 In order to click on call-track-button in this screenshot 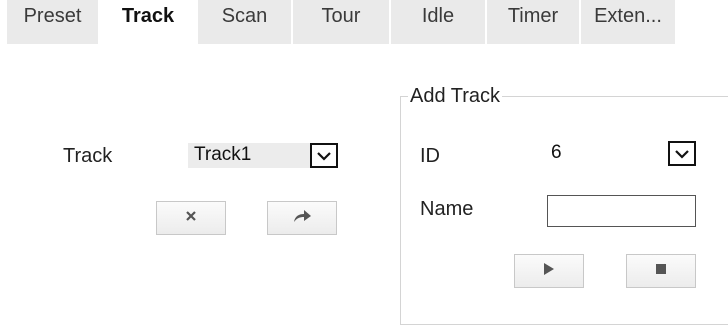, I will do `click(302, 218)`.